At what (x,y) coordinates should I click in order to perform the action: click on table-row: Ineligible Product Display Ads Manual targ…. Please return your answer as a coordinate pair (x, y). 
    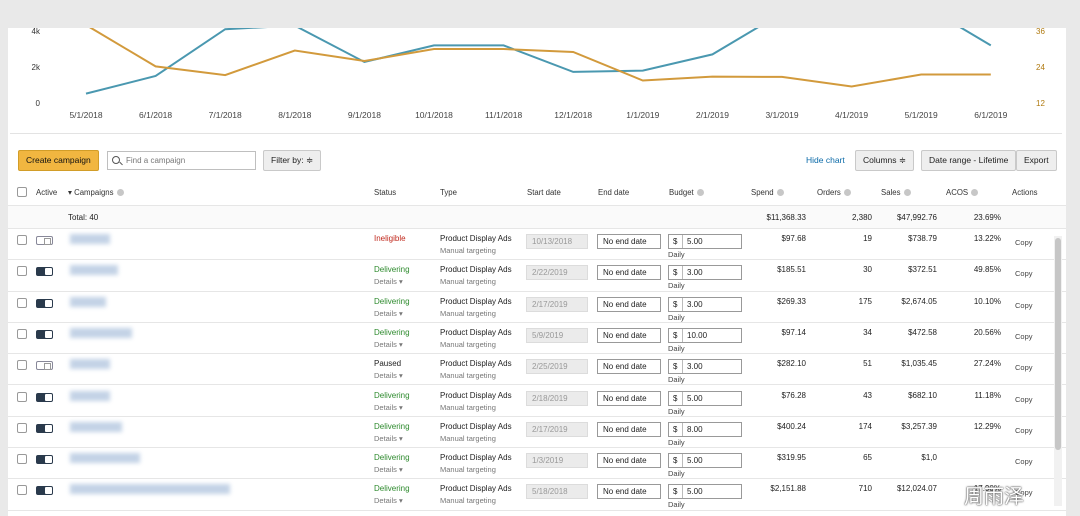
    Looking at the image, I should click on (537, 245).